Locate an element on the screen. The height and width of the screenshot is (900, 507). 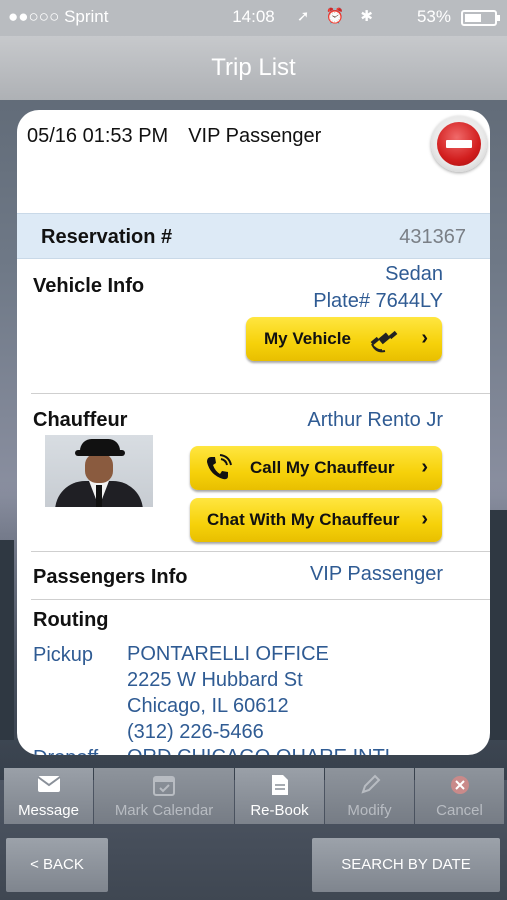
pencil-icon is located at coordinates (370, 785).